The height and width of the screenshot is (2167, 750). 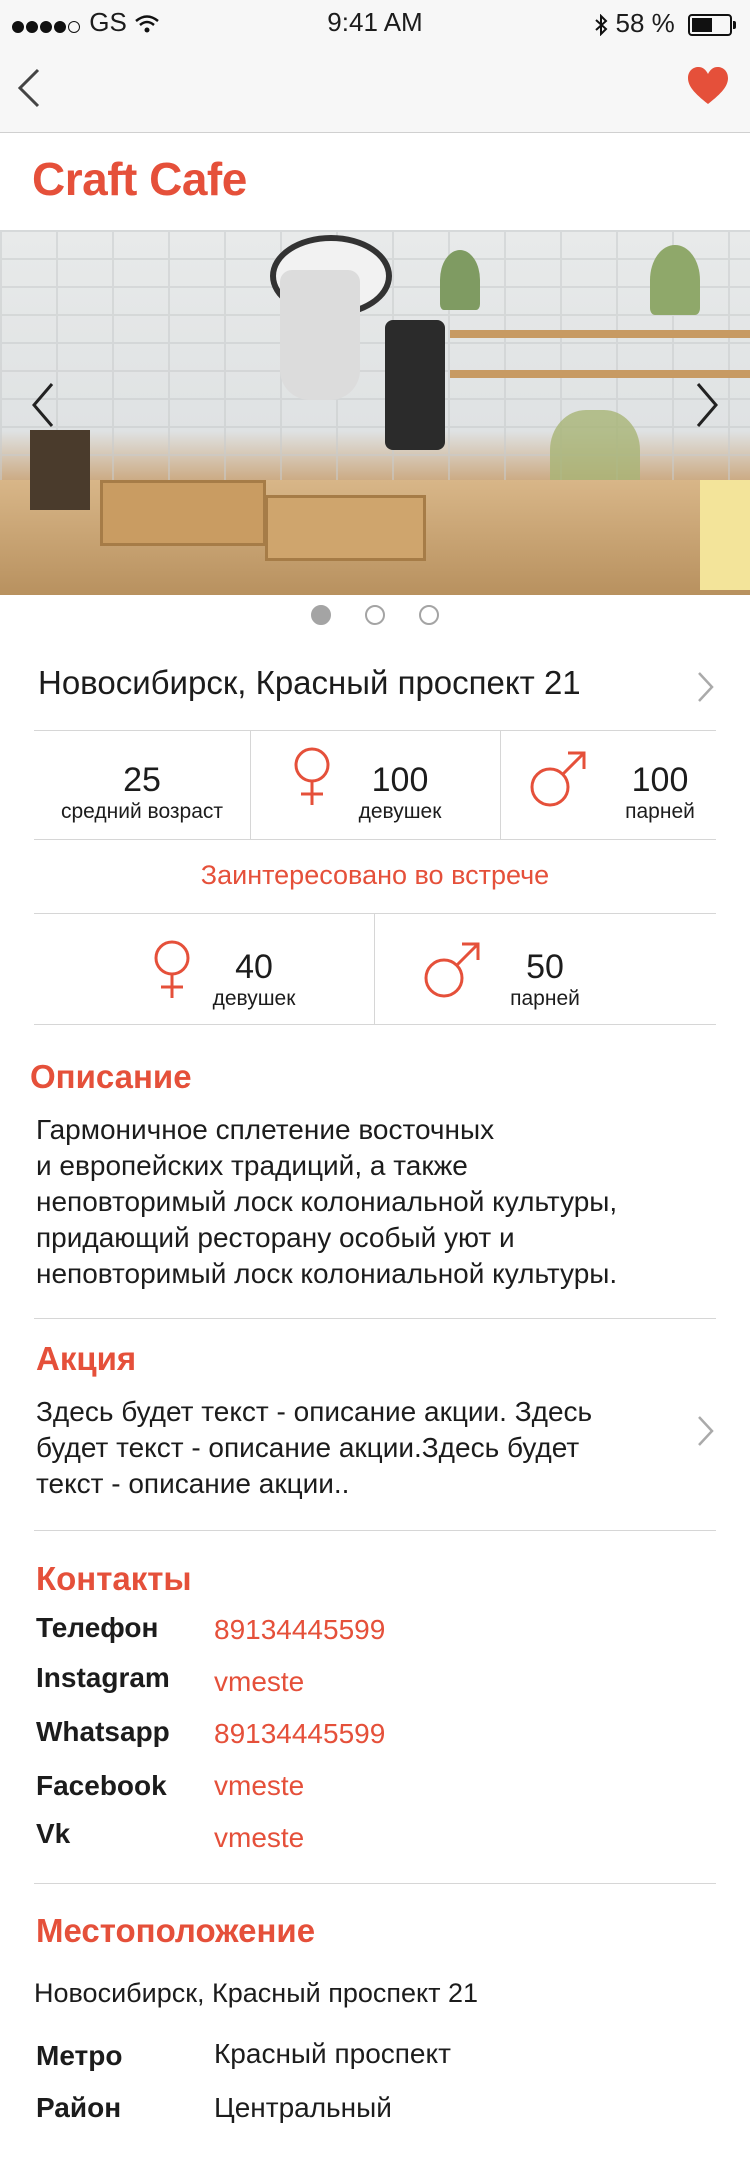 What do you see at coordinates (660, 780) in the screenshot?
I see `guys-value: 100` at bounding box center [660, 780].